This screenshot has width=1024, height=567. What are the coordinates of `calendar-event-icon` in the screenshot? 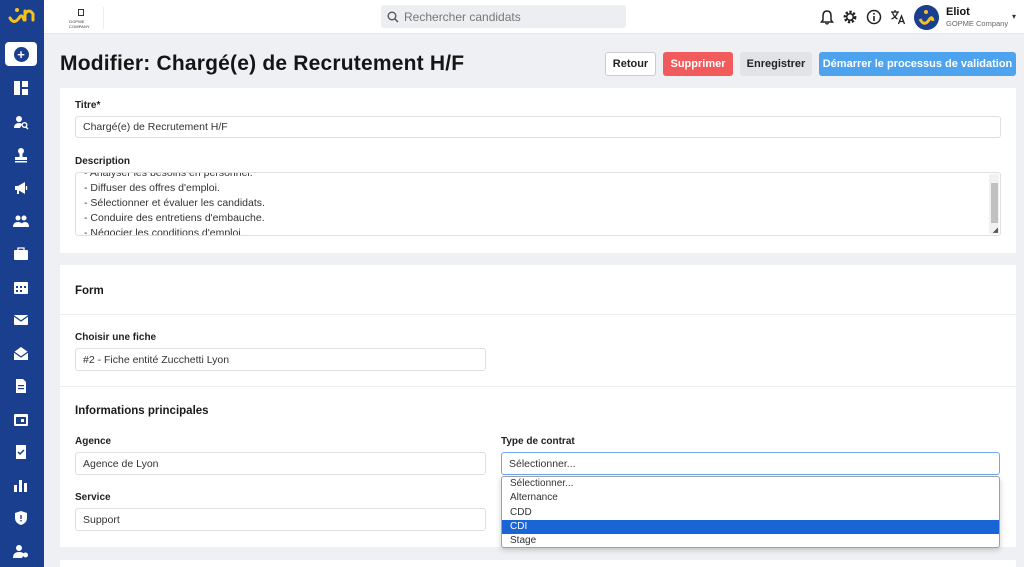 It's located at (21, 419).